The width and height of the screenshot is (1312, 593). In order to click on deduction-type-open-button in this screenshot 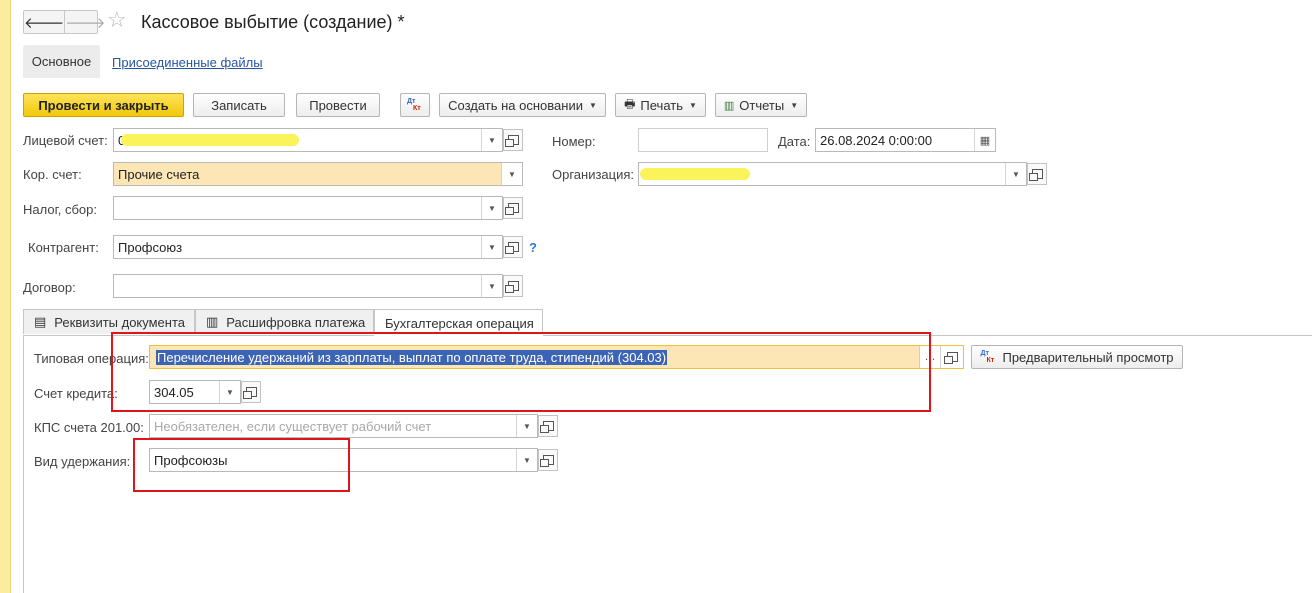, I will do `click(548, 460)`.